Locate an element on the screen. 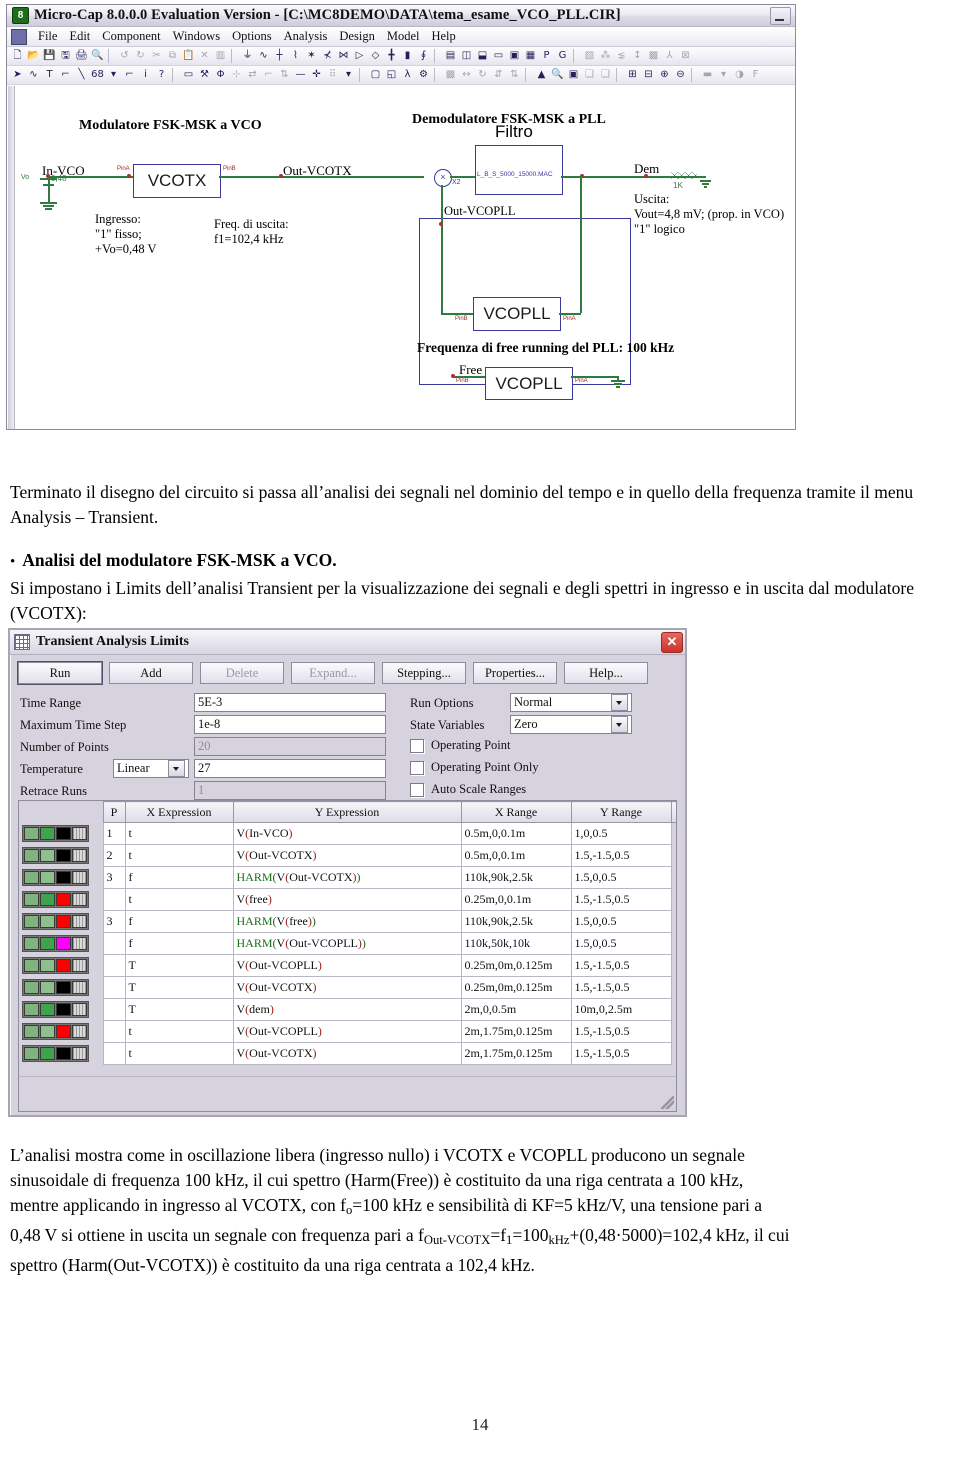 This screenshot has height=1465, width=960. cell-y-expression: V(Out-VCOPLL) is located at coordinates (347, 1031).